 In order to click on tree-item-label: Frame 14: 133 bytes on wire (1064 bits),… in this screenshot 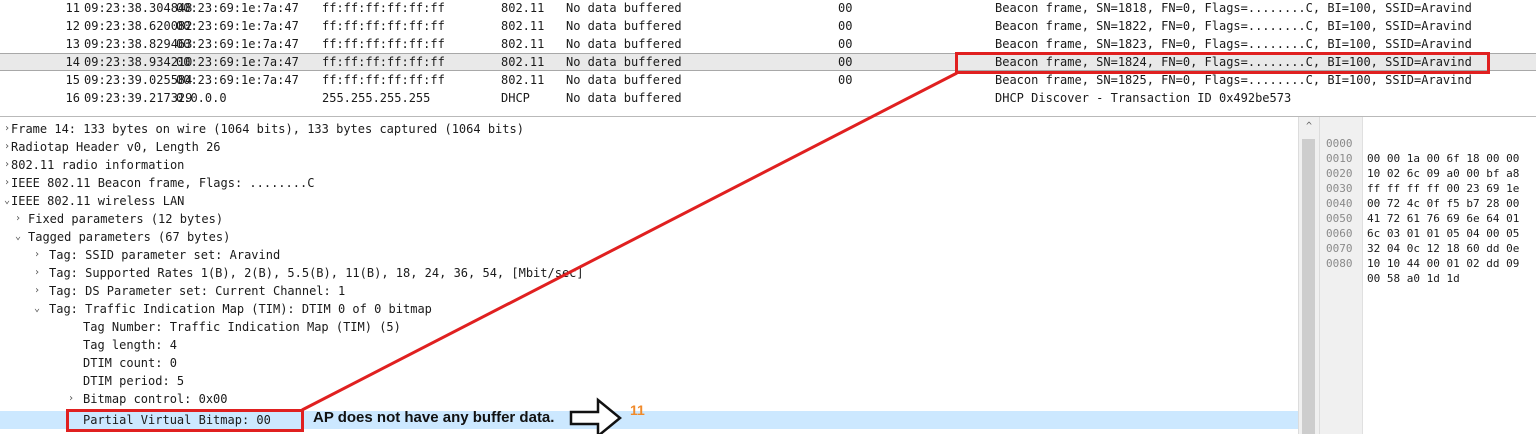, I will do `click(267, 129)`.